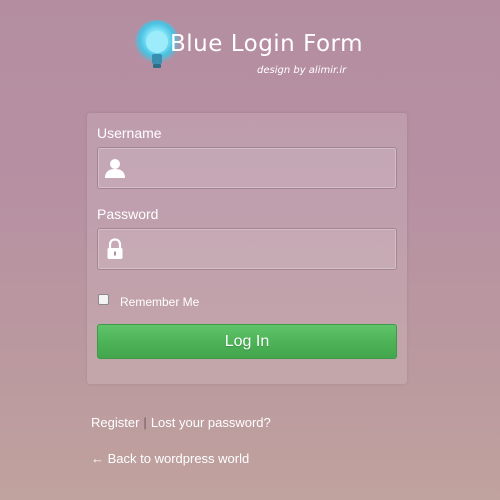 The image size is (500, 500). I want to click on username-field, so click(247, 168).